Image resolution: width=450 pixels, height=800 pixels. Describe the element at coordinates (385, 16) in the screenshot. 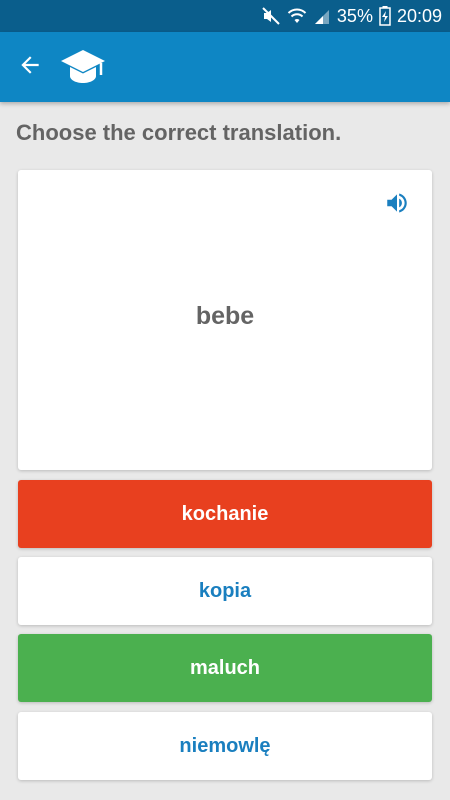

I see `battery-icon` at that location.